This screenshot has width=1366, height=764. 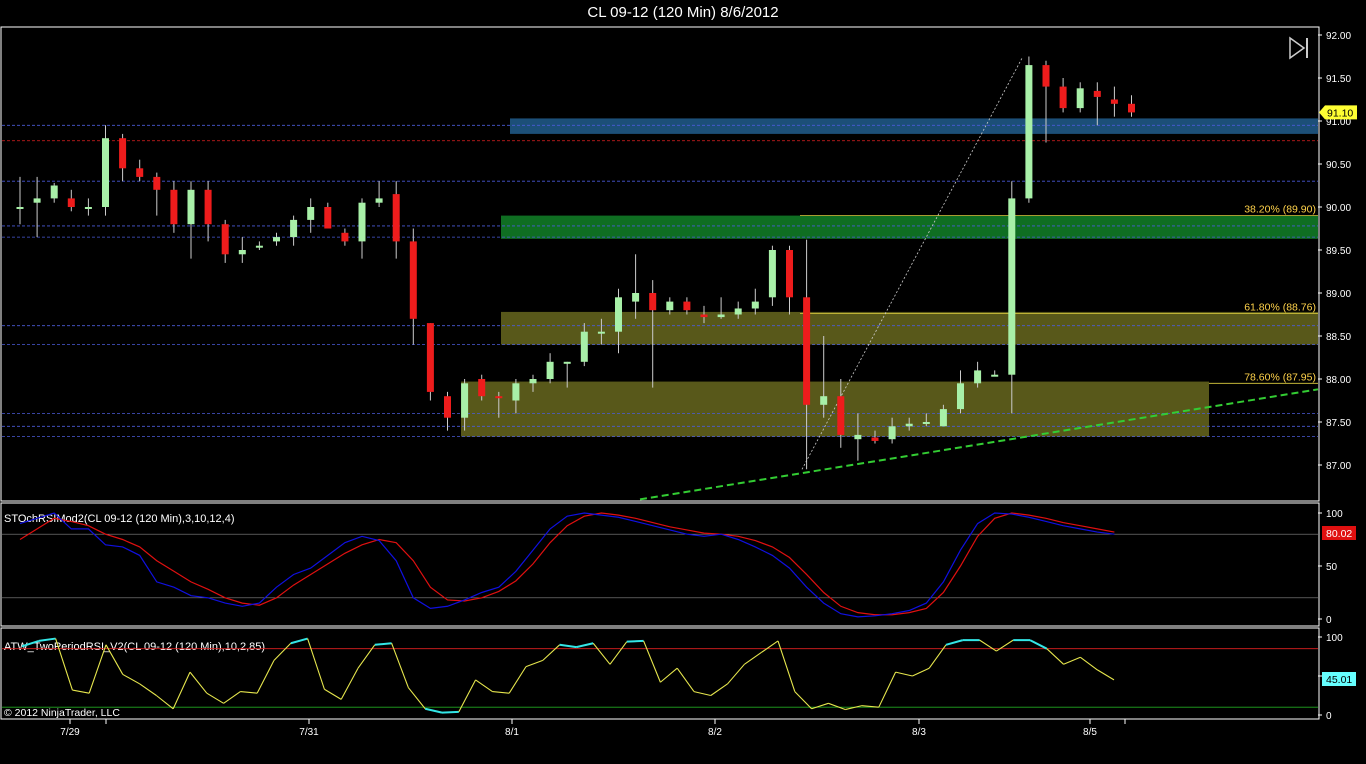 What do you see at coordinates (1338, 165) in the screenshot?
I see `price-tick-label: 90.50` at bounding box center [1338, 165].